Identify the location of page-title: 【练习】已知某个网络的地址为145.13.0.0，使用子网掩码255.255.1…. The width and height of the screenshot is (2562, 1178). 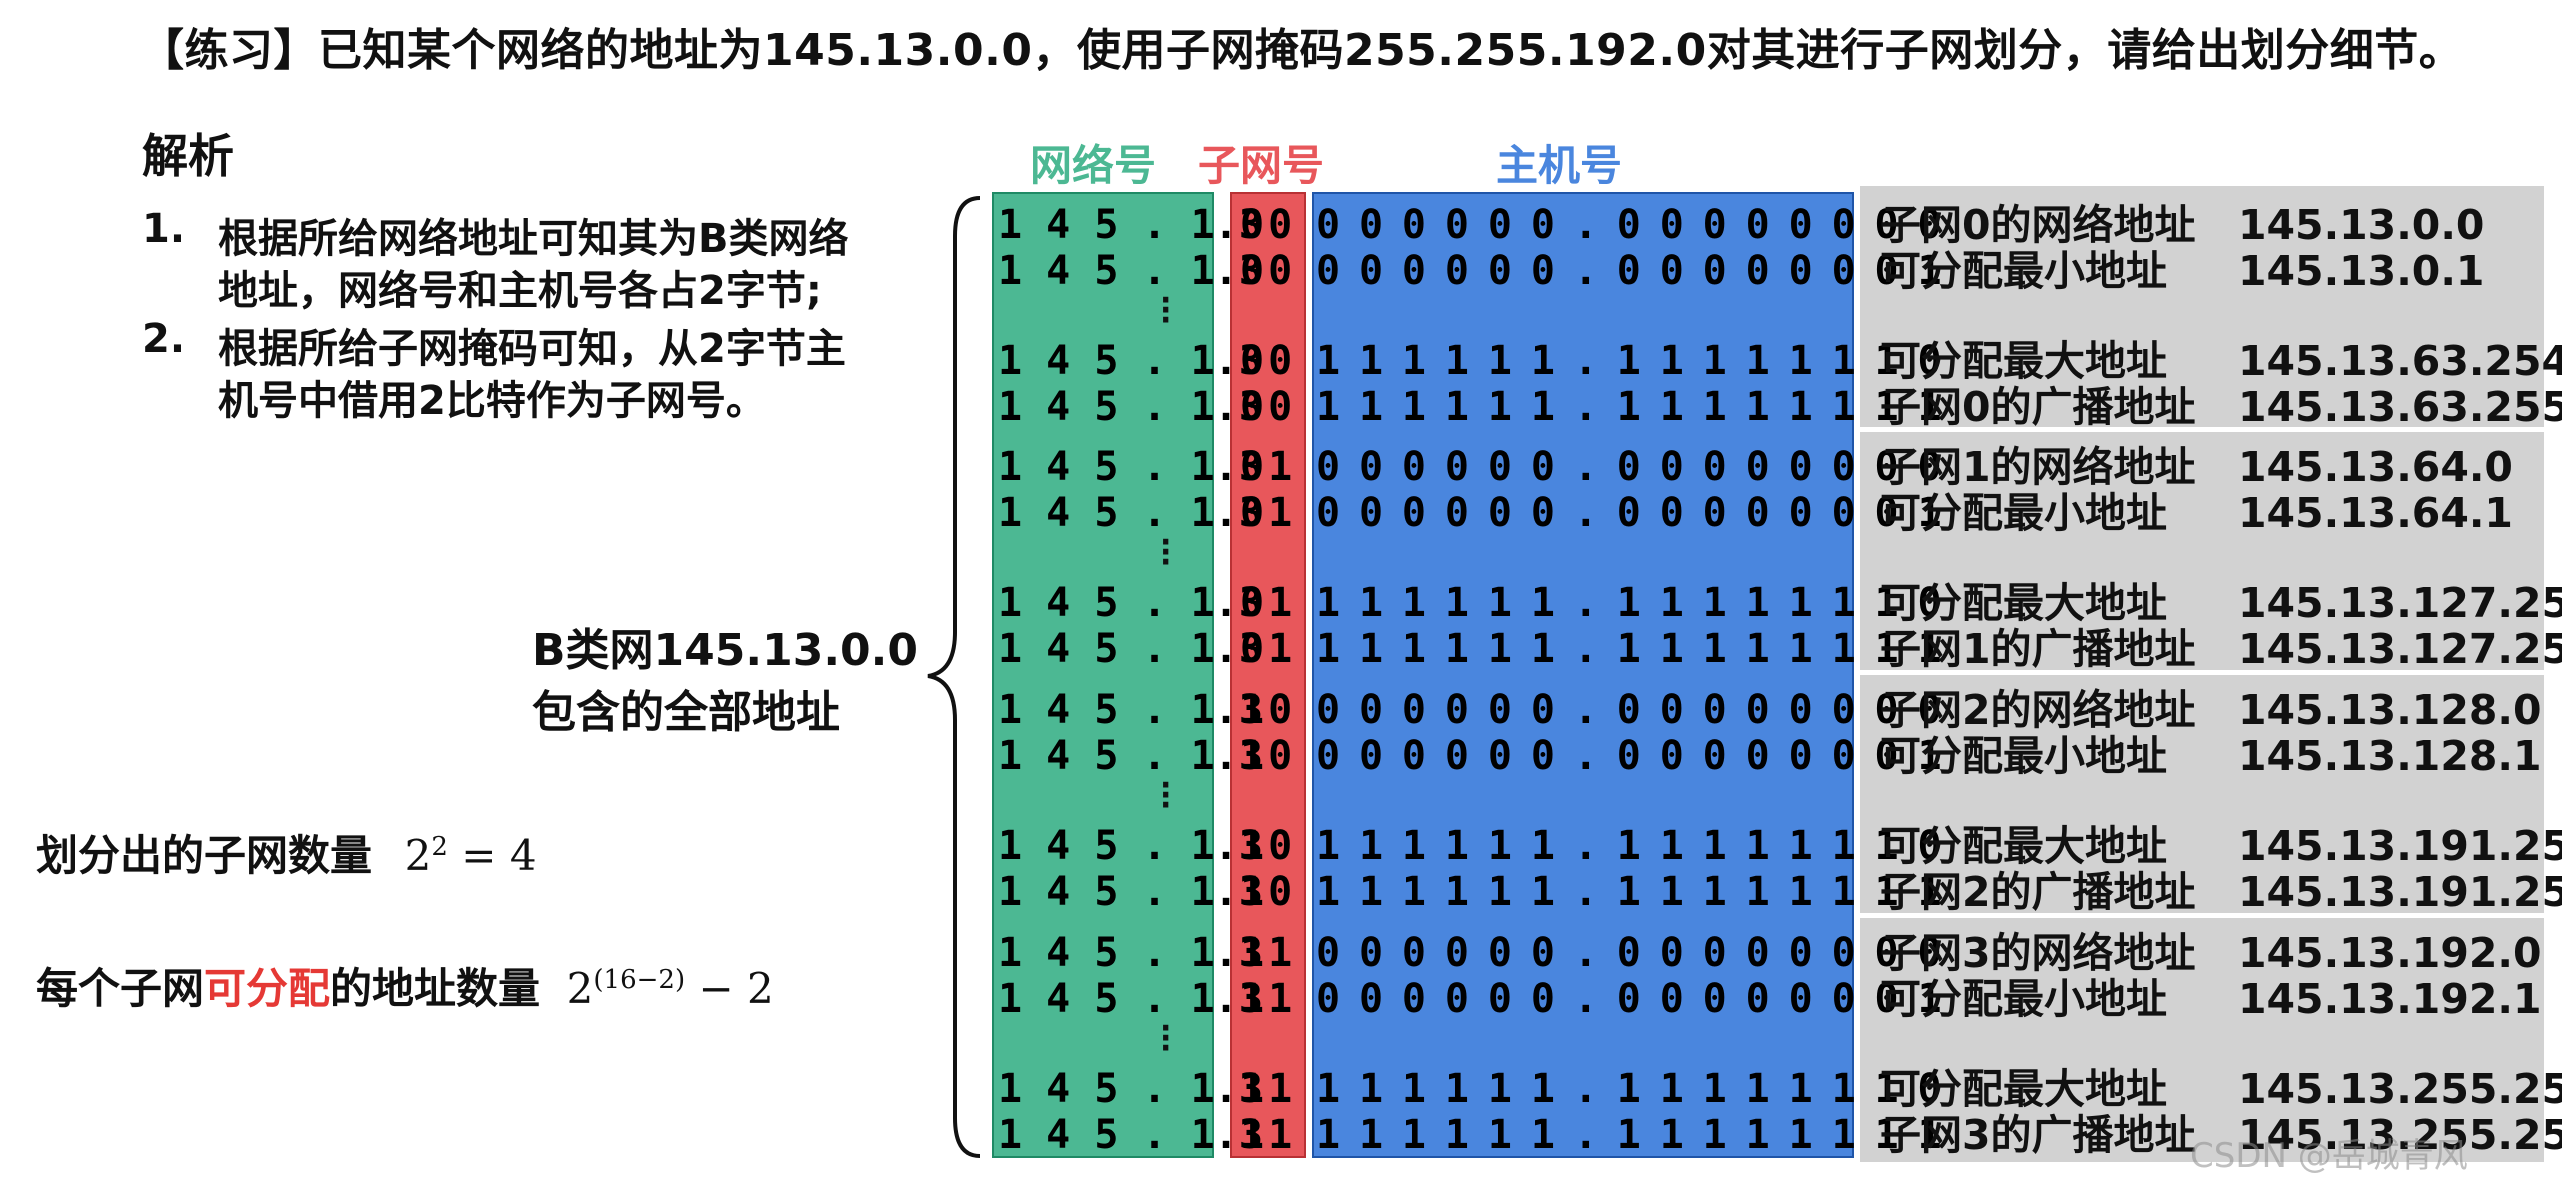
(1302, 50).